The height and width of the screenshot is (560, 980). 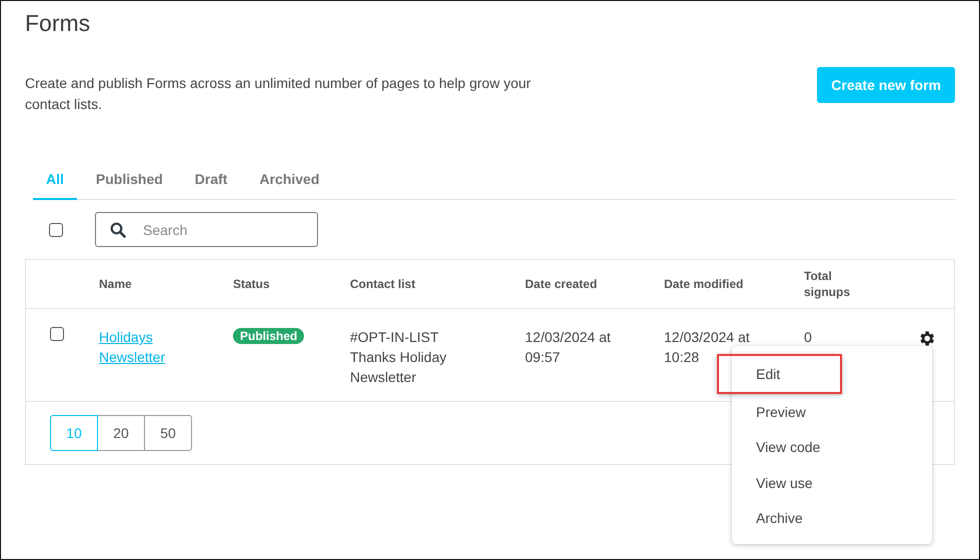 What do you see at coordinates (399, 357) in the screenshot?
I see `table-cell-text: #OPT-IN-LIST Thanks Holiday Newsletter` at bounding box center [399, 357].